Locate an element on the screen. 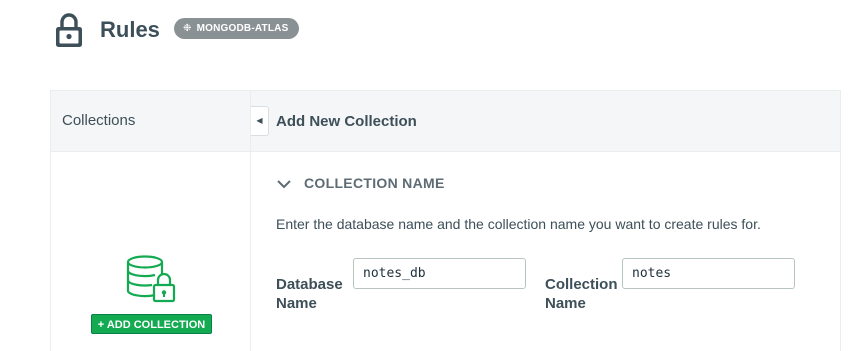 The image size is (850, 351). badge-label: MONGODB-ATLAS is located at coordinates (242, 28).